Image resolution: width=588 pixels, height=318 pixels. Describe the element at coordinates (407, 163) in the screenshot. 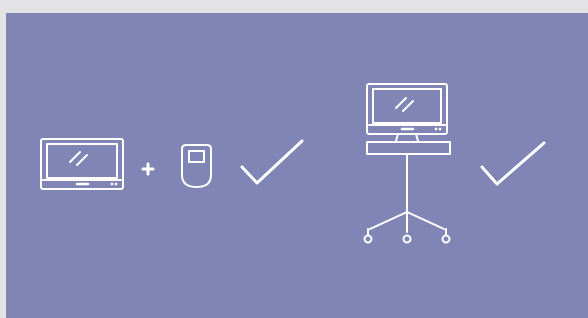

I see `monitor-on-rolling-stand-icon` at that location.